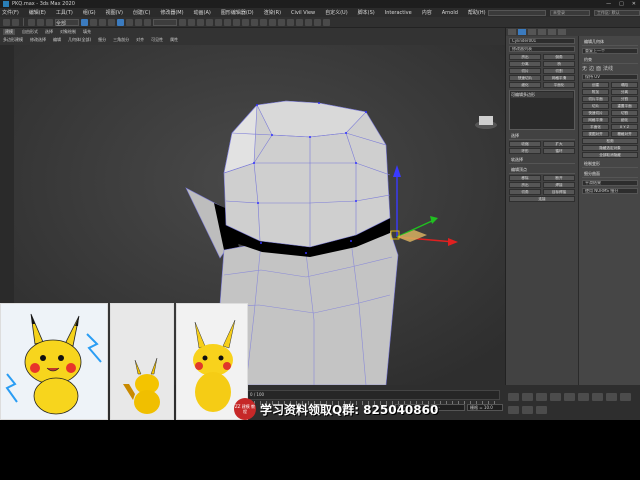  I want to click on ribbon-panel-visibility: 可见性, so click(157, 40).